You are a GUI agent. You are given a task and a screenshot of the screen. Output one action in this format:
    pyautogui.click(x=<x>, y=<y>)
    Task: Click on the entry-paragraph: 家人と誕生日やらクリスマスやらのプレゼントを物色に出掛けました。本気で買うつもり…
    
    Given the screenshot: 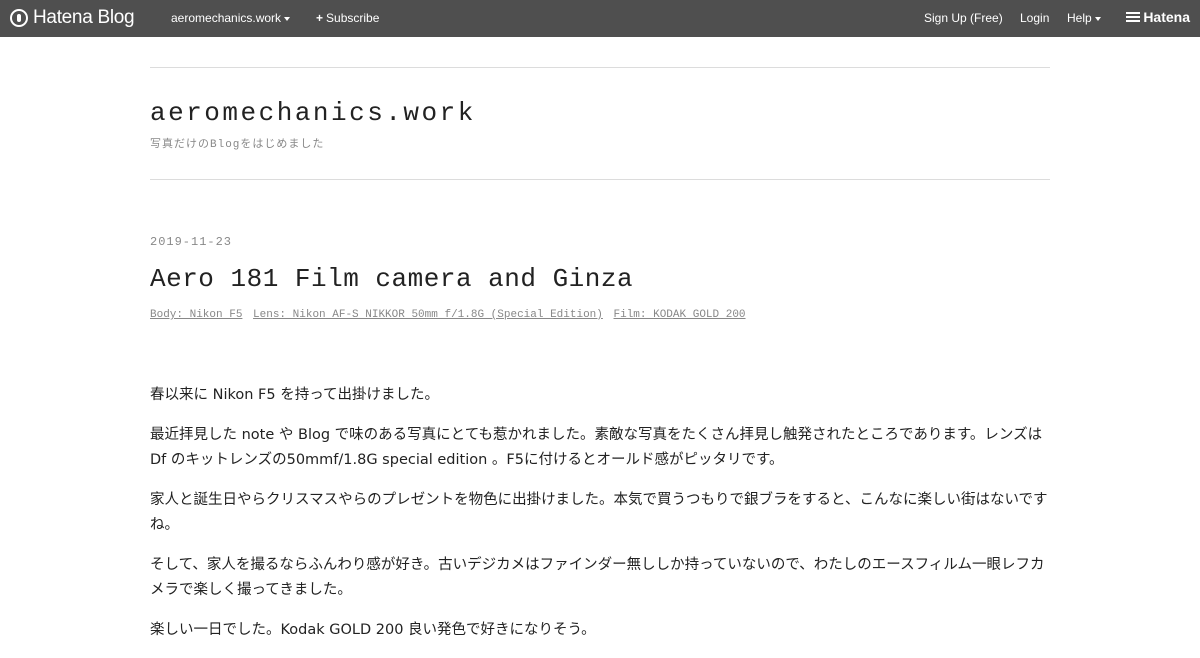 What is the action you would take?
    pyautogui.click(x=599, y=512)
    